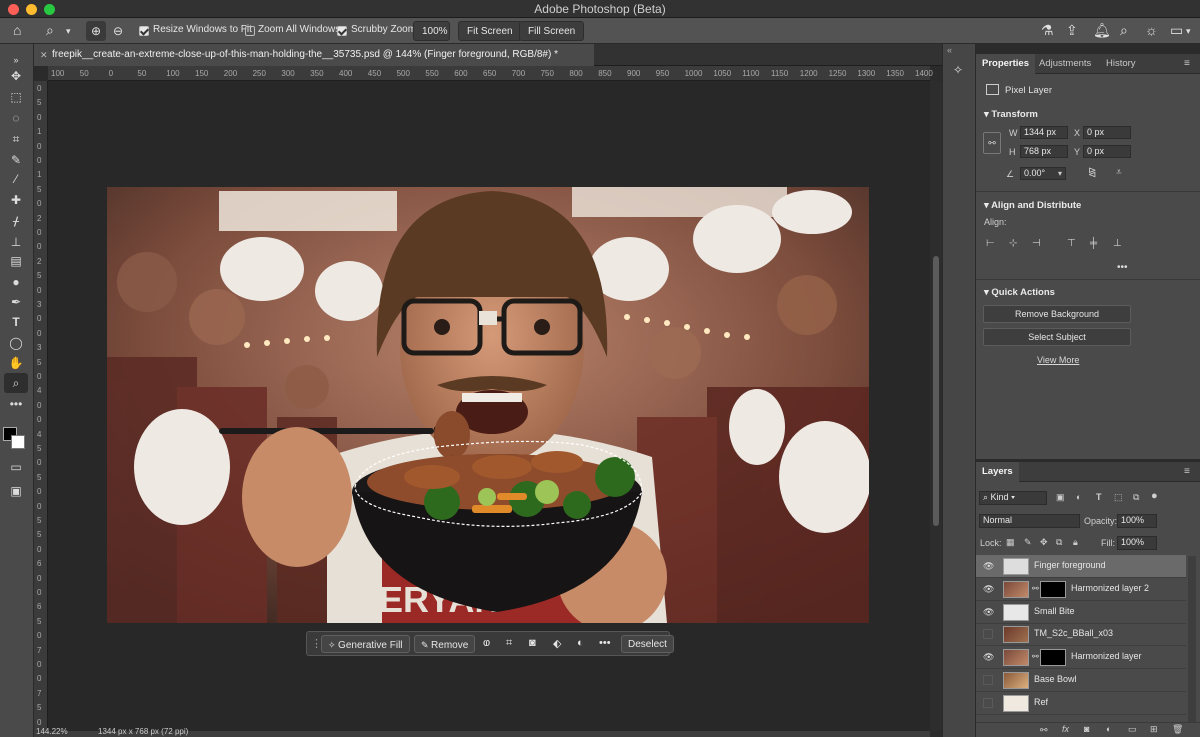 This screenshot has height=737, width=1200. What do you see at coordinates (16, 322) in the screenshot?
I see `type-tool-icon: T` at bounding box center [16, 322].